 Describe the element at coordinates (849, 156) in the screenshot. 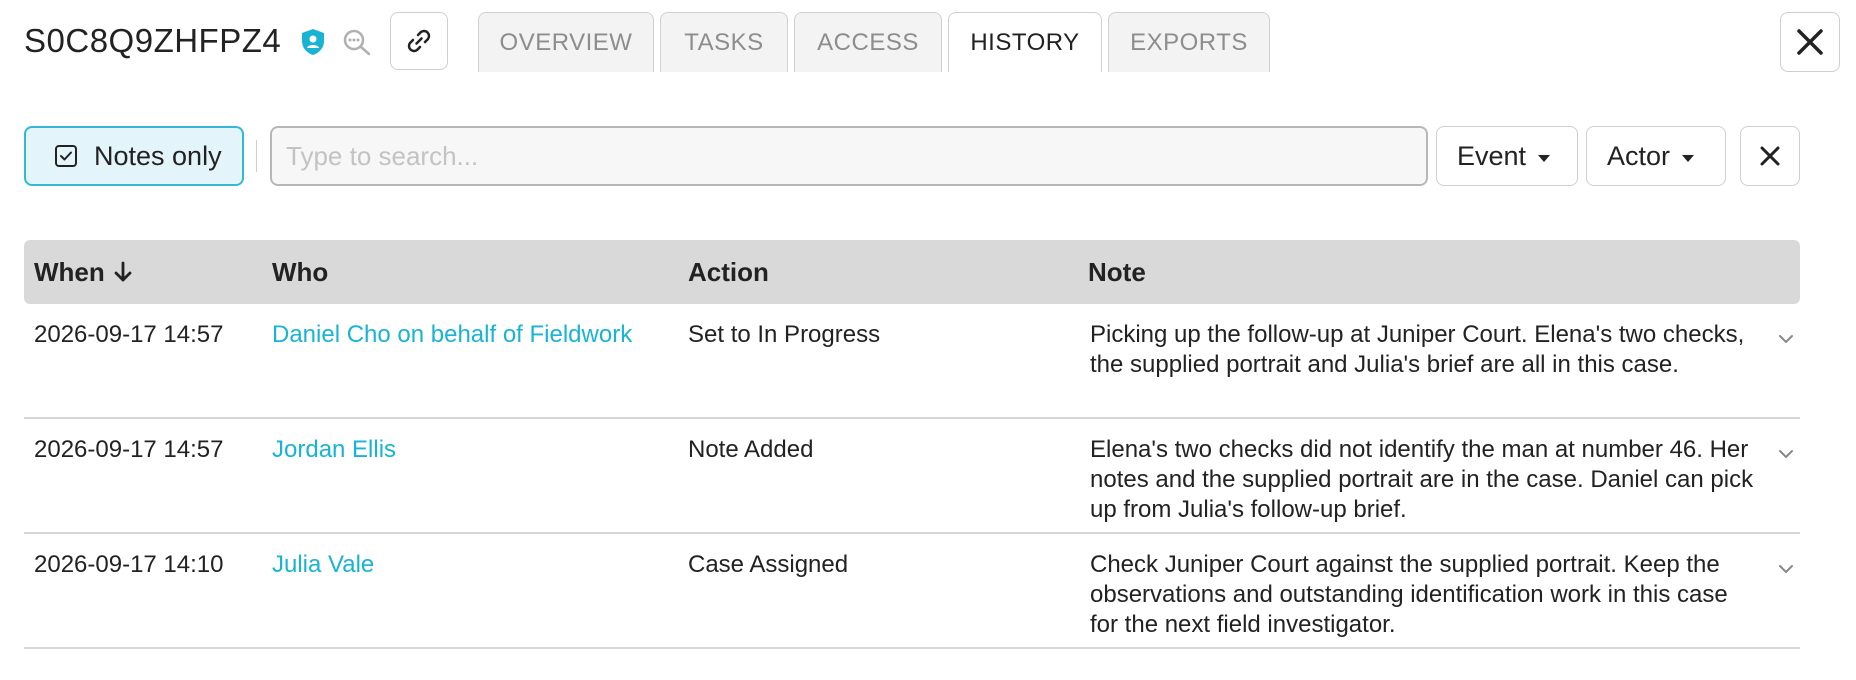

I see `search-input` at that location.